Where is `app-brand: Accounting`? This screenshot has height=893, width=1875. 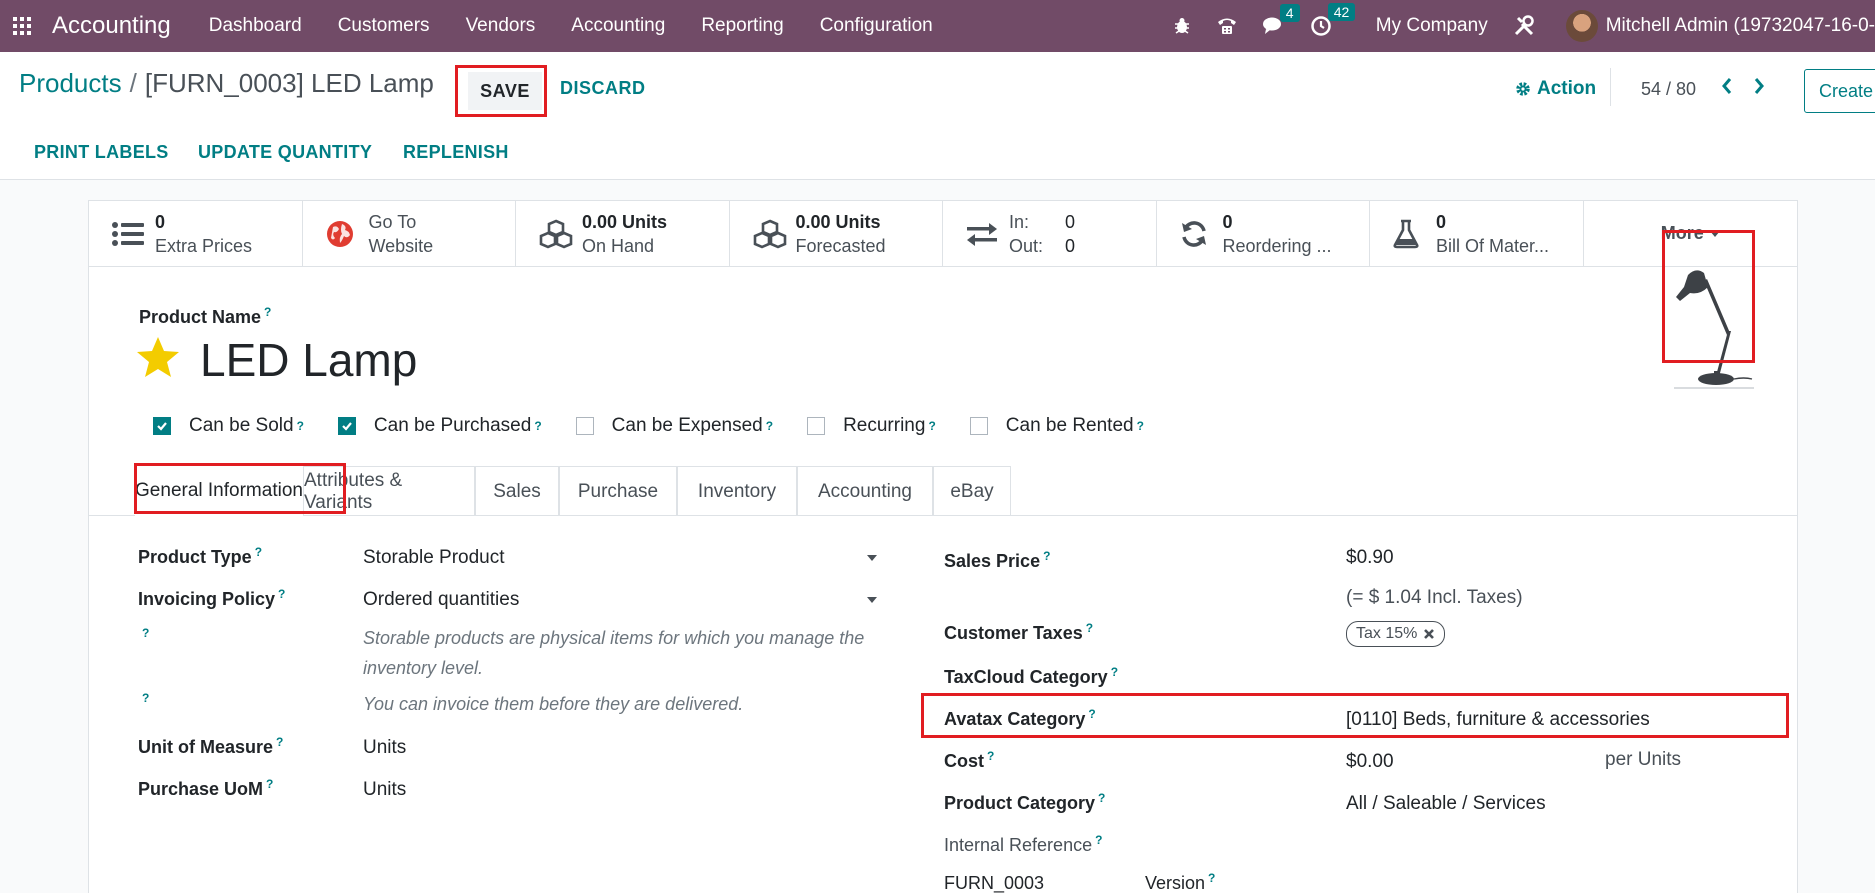 app-brand: Accounting is located at coordinates (111, 26).